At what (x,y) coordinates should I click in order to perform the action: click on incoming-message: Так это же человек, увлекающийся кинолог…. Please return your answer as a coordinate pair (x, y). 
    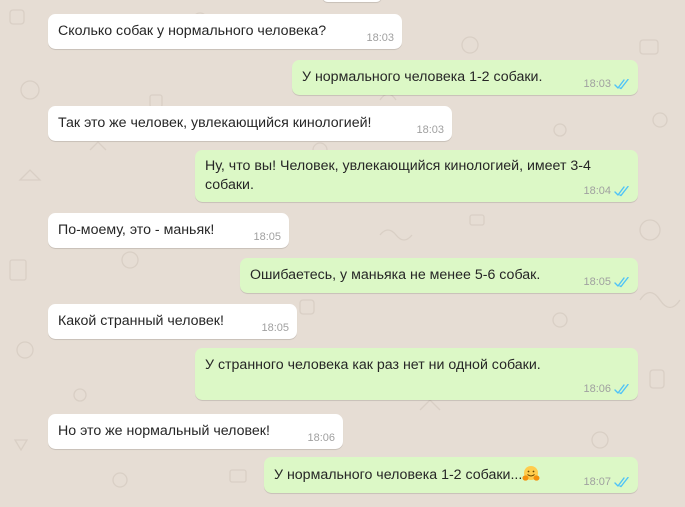
    Looking at the image, I should click on (250, 123).